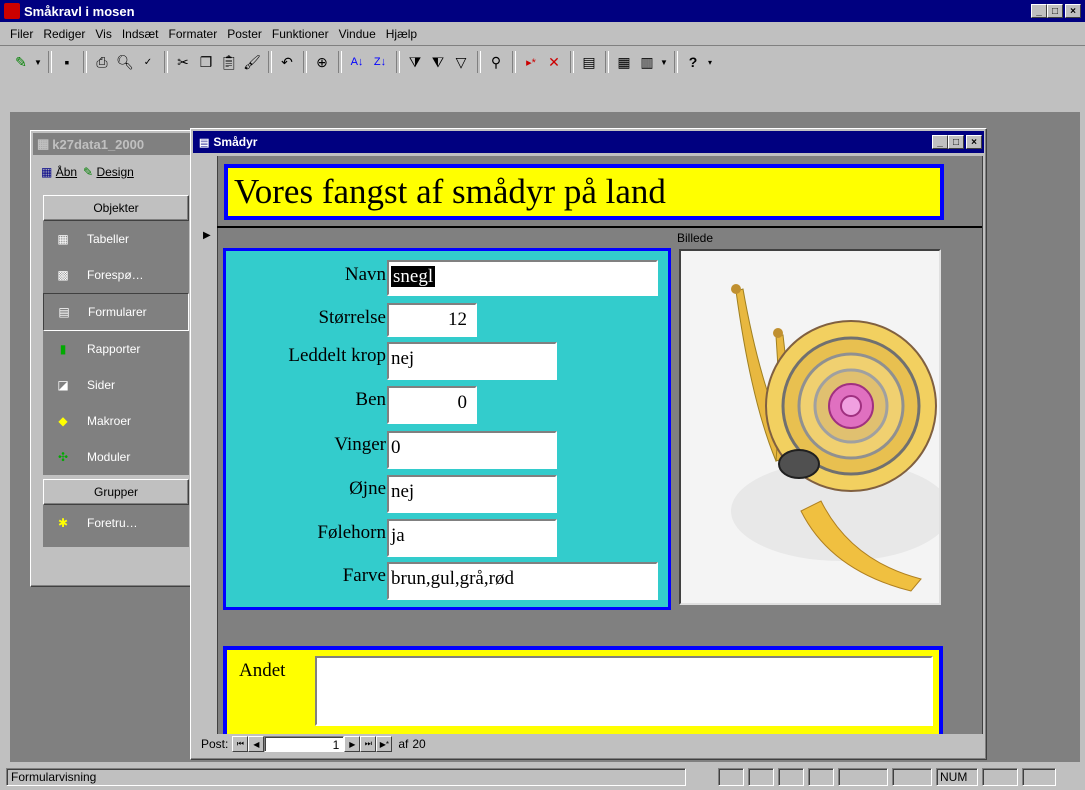 This screenshot has height=790, width=1085. What do you see at coordinates (300, 34) in the screenshot?
I see `menu-item-funktioner: Funktioner` at bounding box center [300, 34].